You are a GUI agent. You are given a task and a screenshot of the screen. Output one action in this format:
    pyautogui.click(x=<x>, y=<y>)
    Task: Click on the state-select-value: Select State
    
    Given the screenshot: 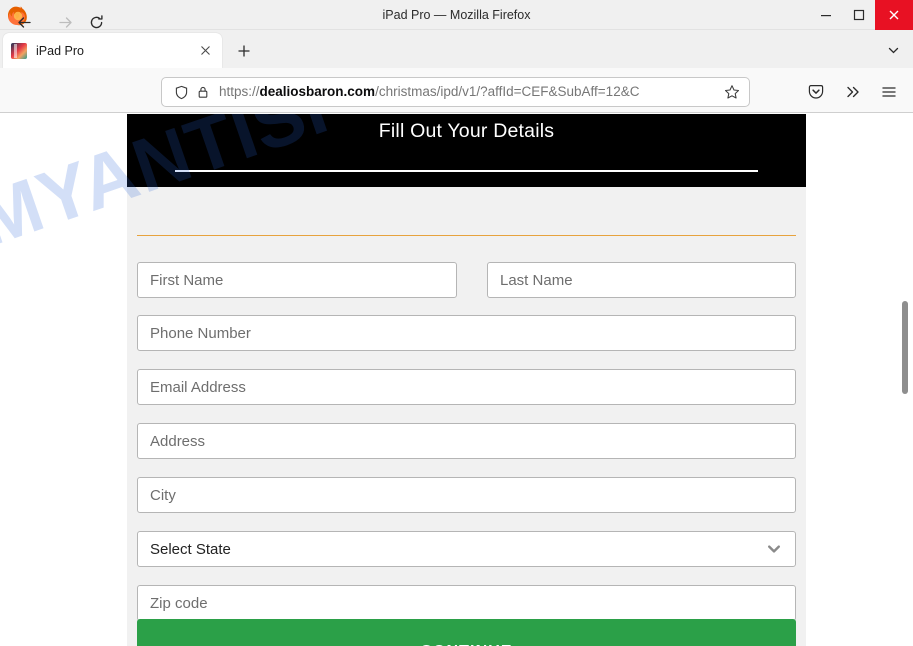 What is the action you would take?
    pyautogui.click(x=190, y=549)
    